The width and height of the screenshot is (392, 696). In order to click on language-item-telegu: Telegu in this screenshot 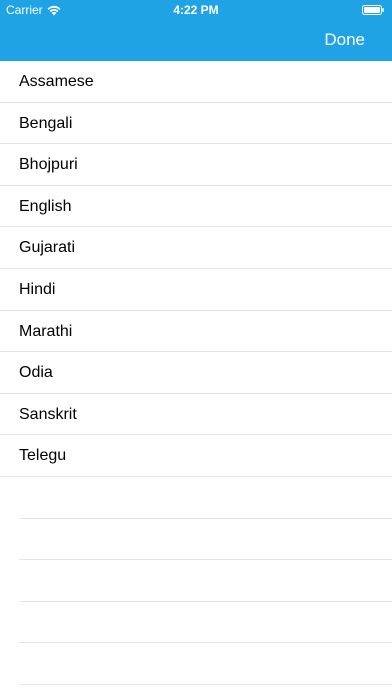, I will do `click(196, 456)`.